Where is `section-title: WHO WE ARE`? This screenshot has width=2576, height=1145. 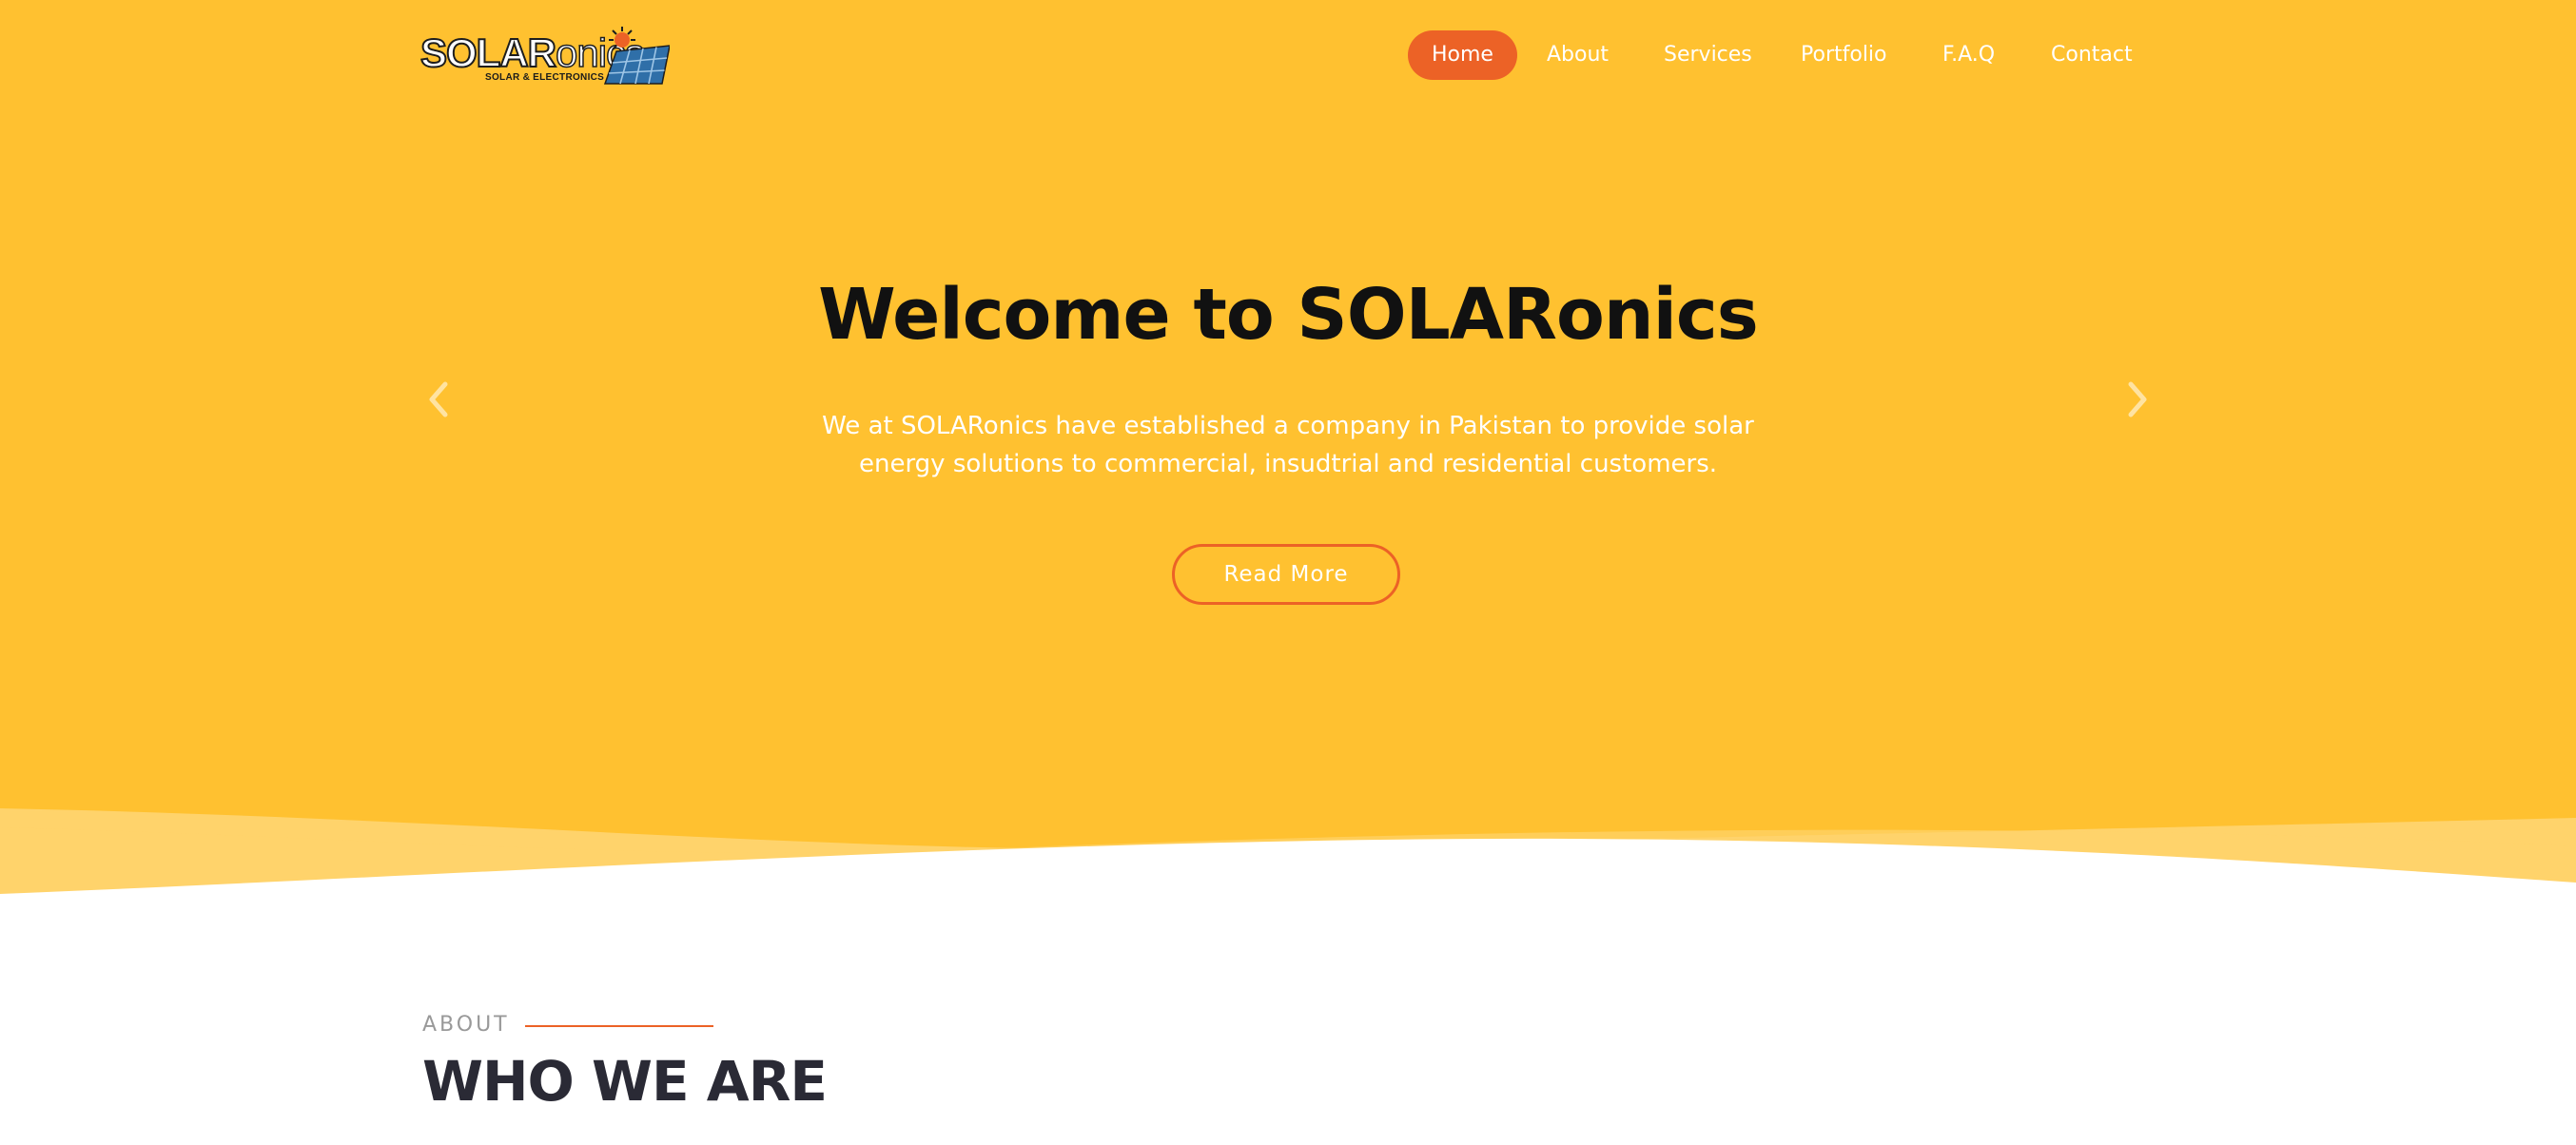
section-title: WHO WE ARE is located at coordinates (625, 1082).